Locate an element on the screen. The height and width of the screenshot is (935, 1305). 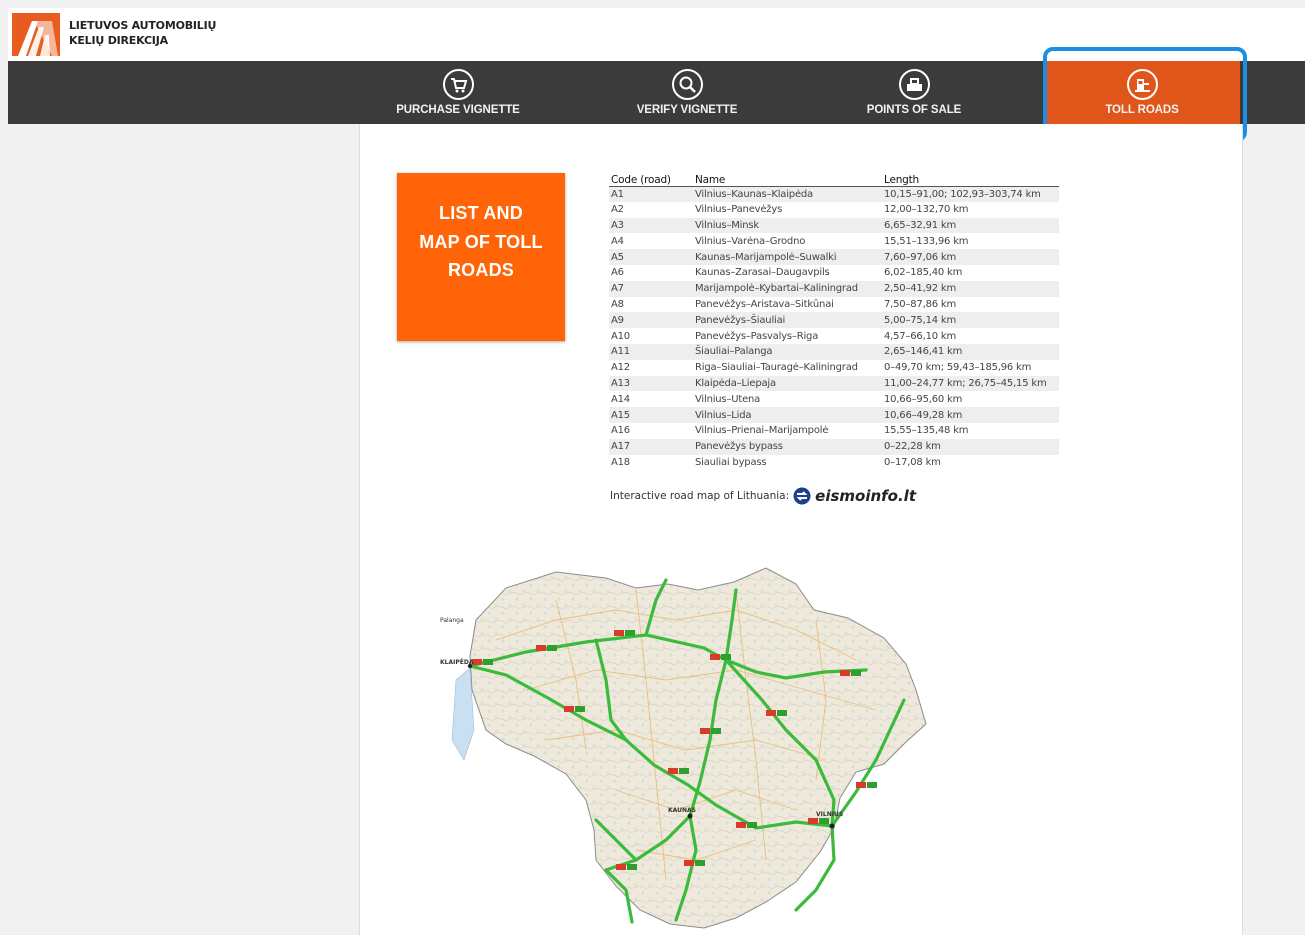
road-length: 7,60–97,06 km is located at coordinates (970, 257).